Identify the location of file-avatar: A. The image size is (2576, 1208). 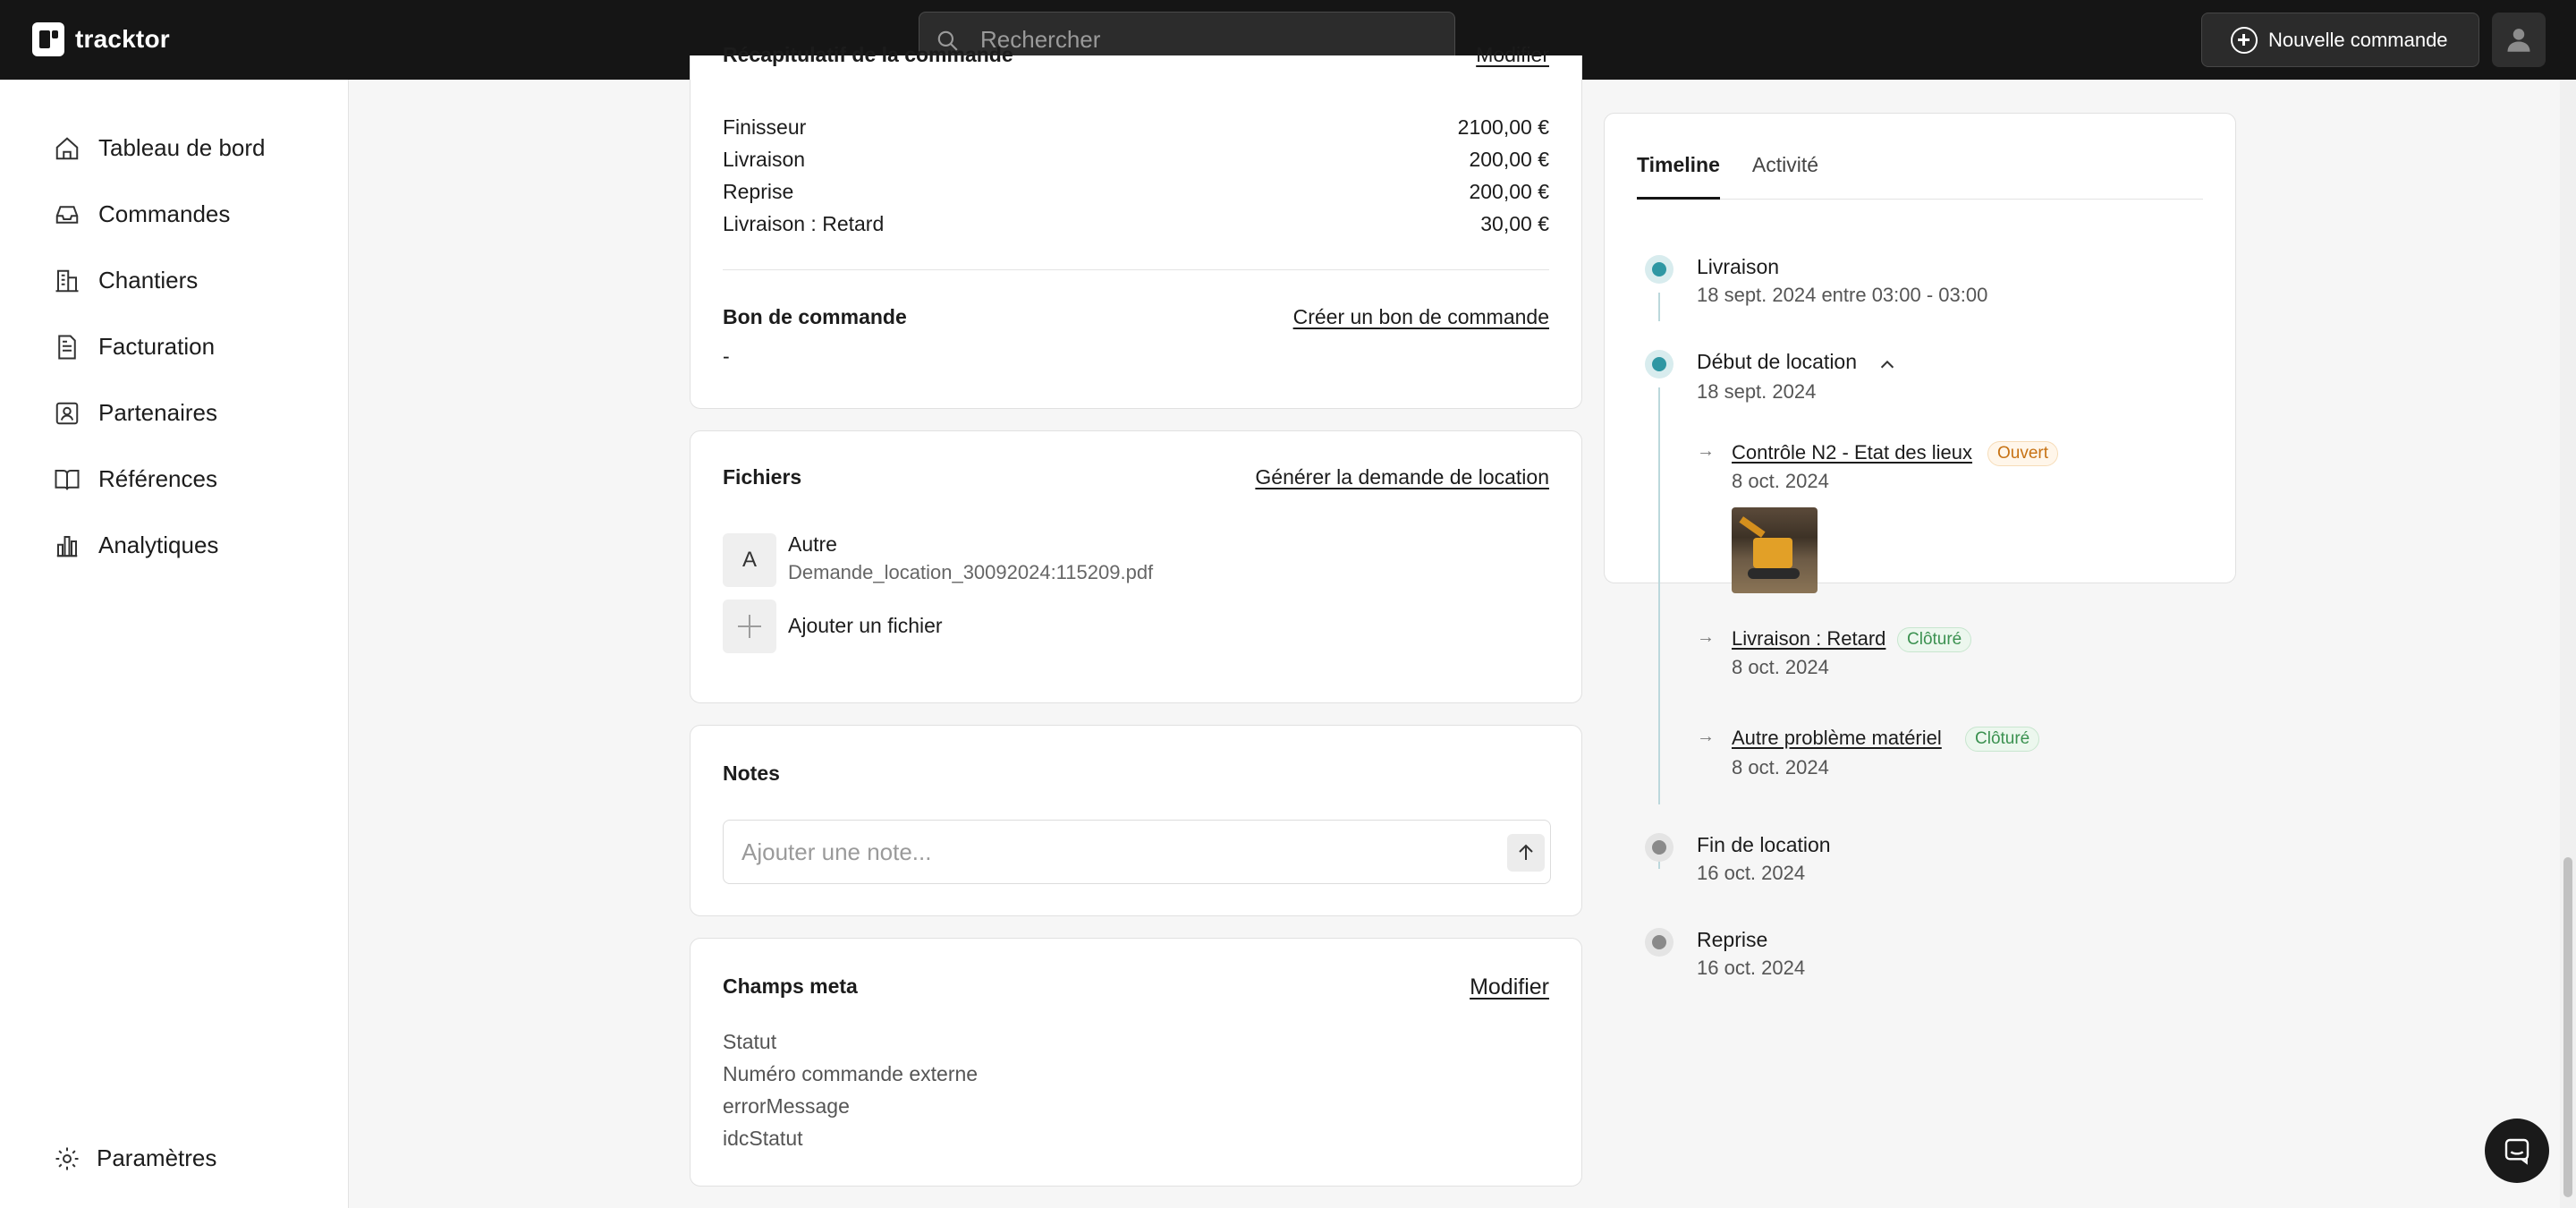
(749, 560).